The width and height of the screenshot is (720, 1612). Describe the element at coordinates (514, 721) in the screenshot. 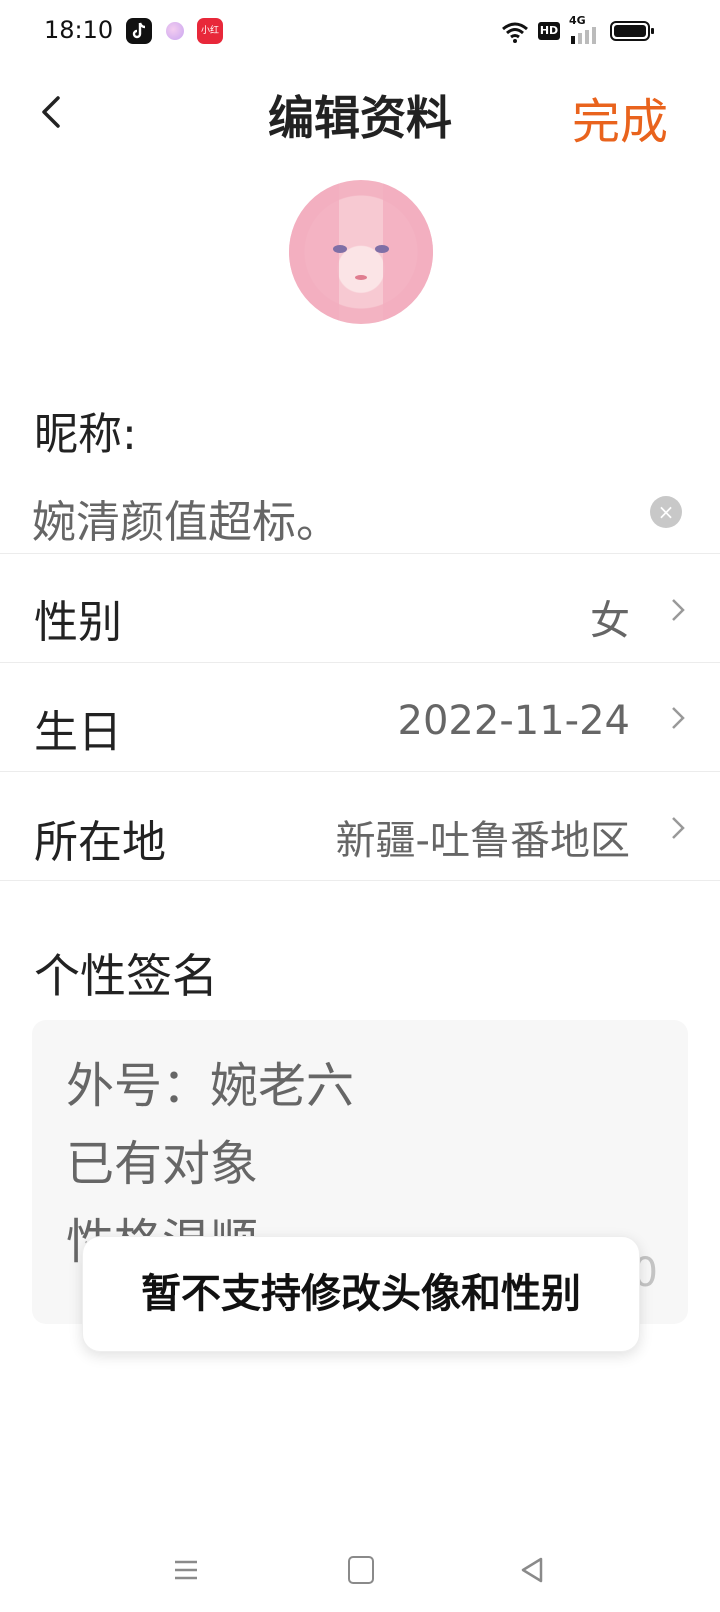

I see `birthday-value: 2022-11-24` at that location.